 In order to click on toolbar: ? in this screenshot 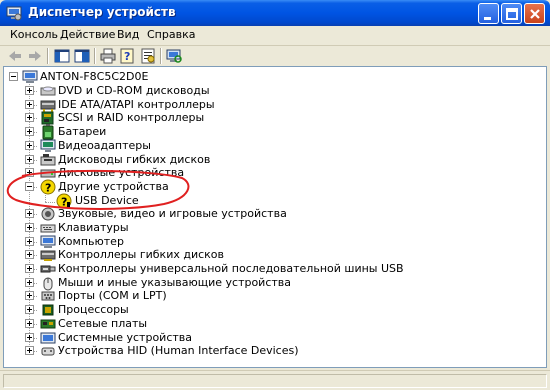, I will do `click(275, 56)`.